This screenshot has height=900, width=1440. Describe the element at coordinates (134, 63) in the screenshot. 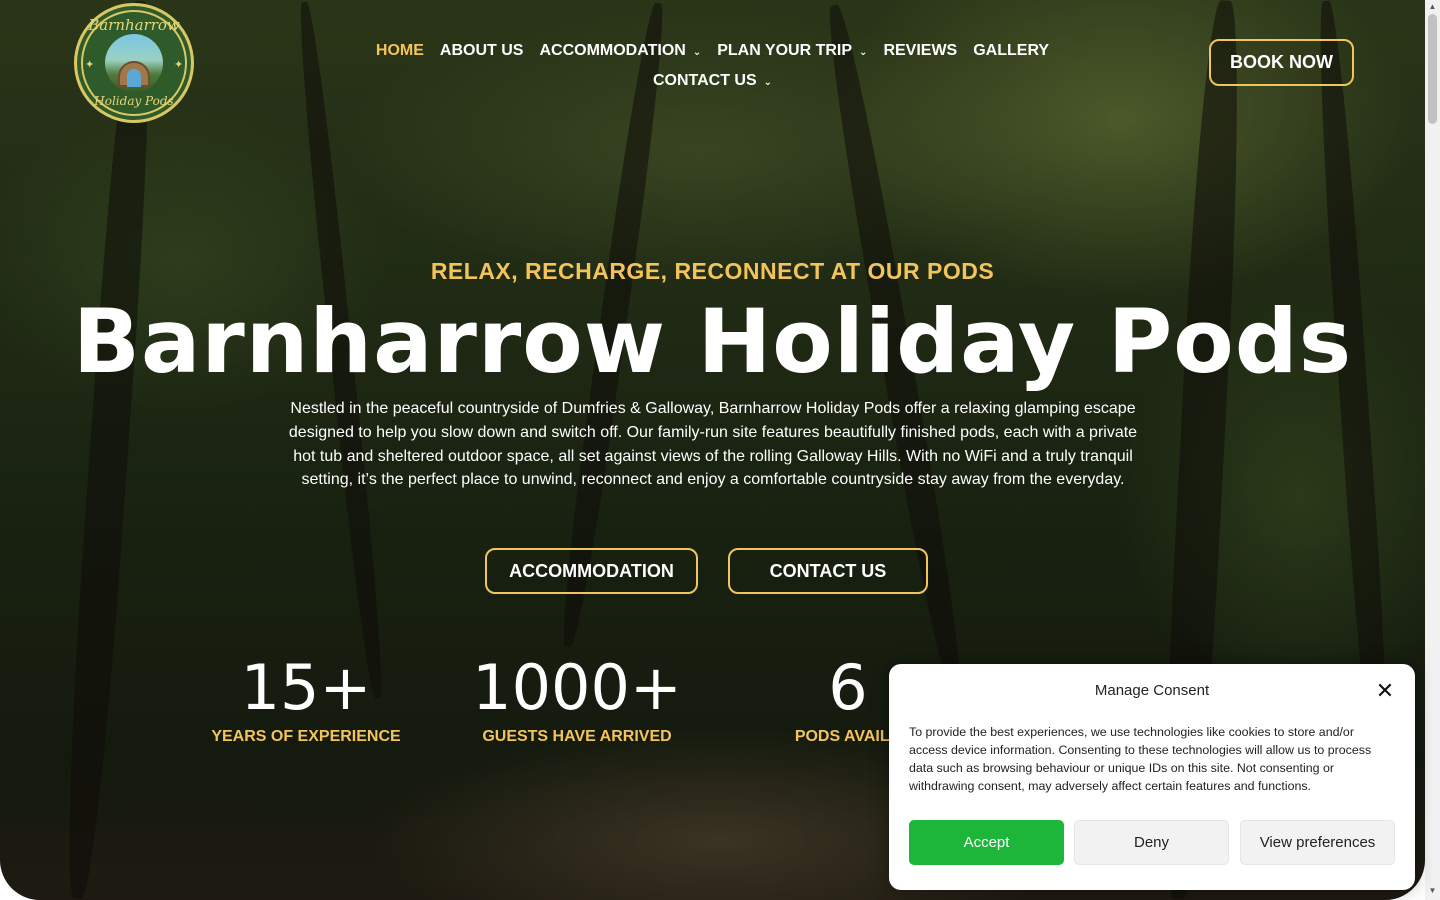

I see `site-logo: Barnharrow ✦ ✦ Holiday Pods` at that location.